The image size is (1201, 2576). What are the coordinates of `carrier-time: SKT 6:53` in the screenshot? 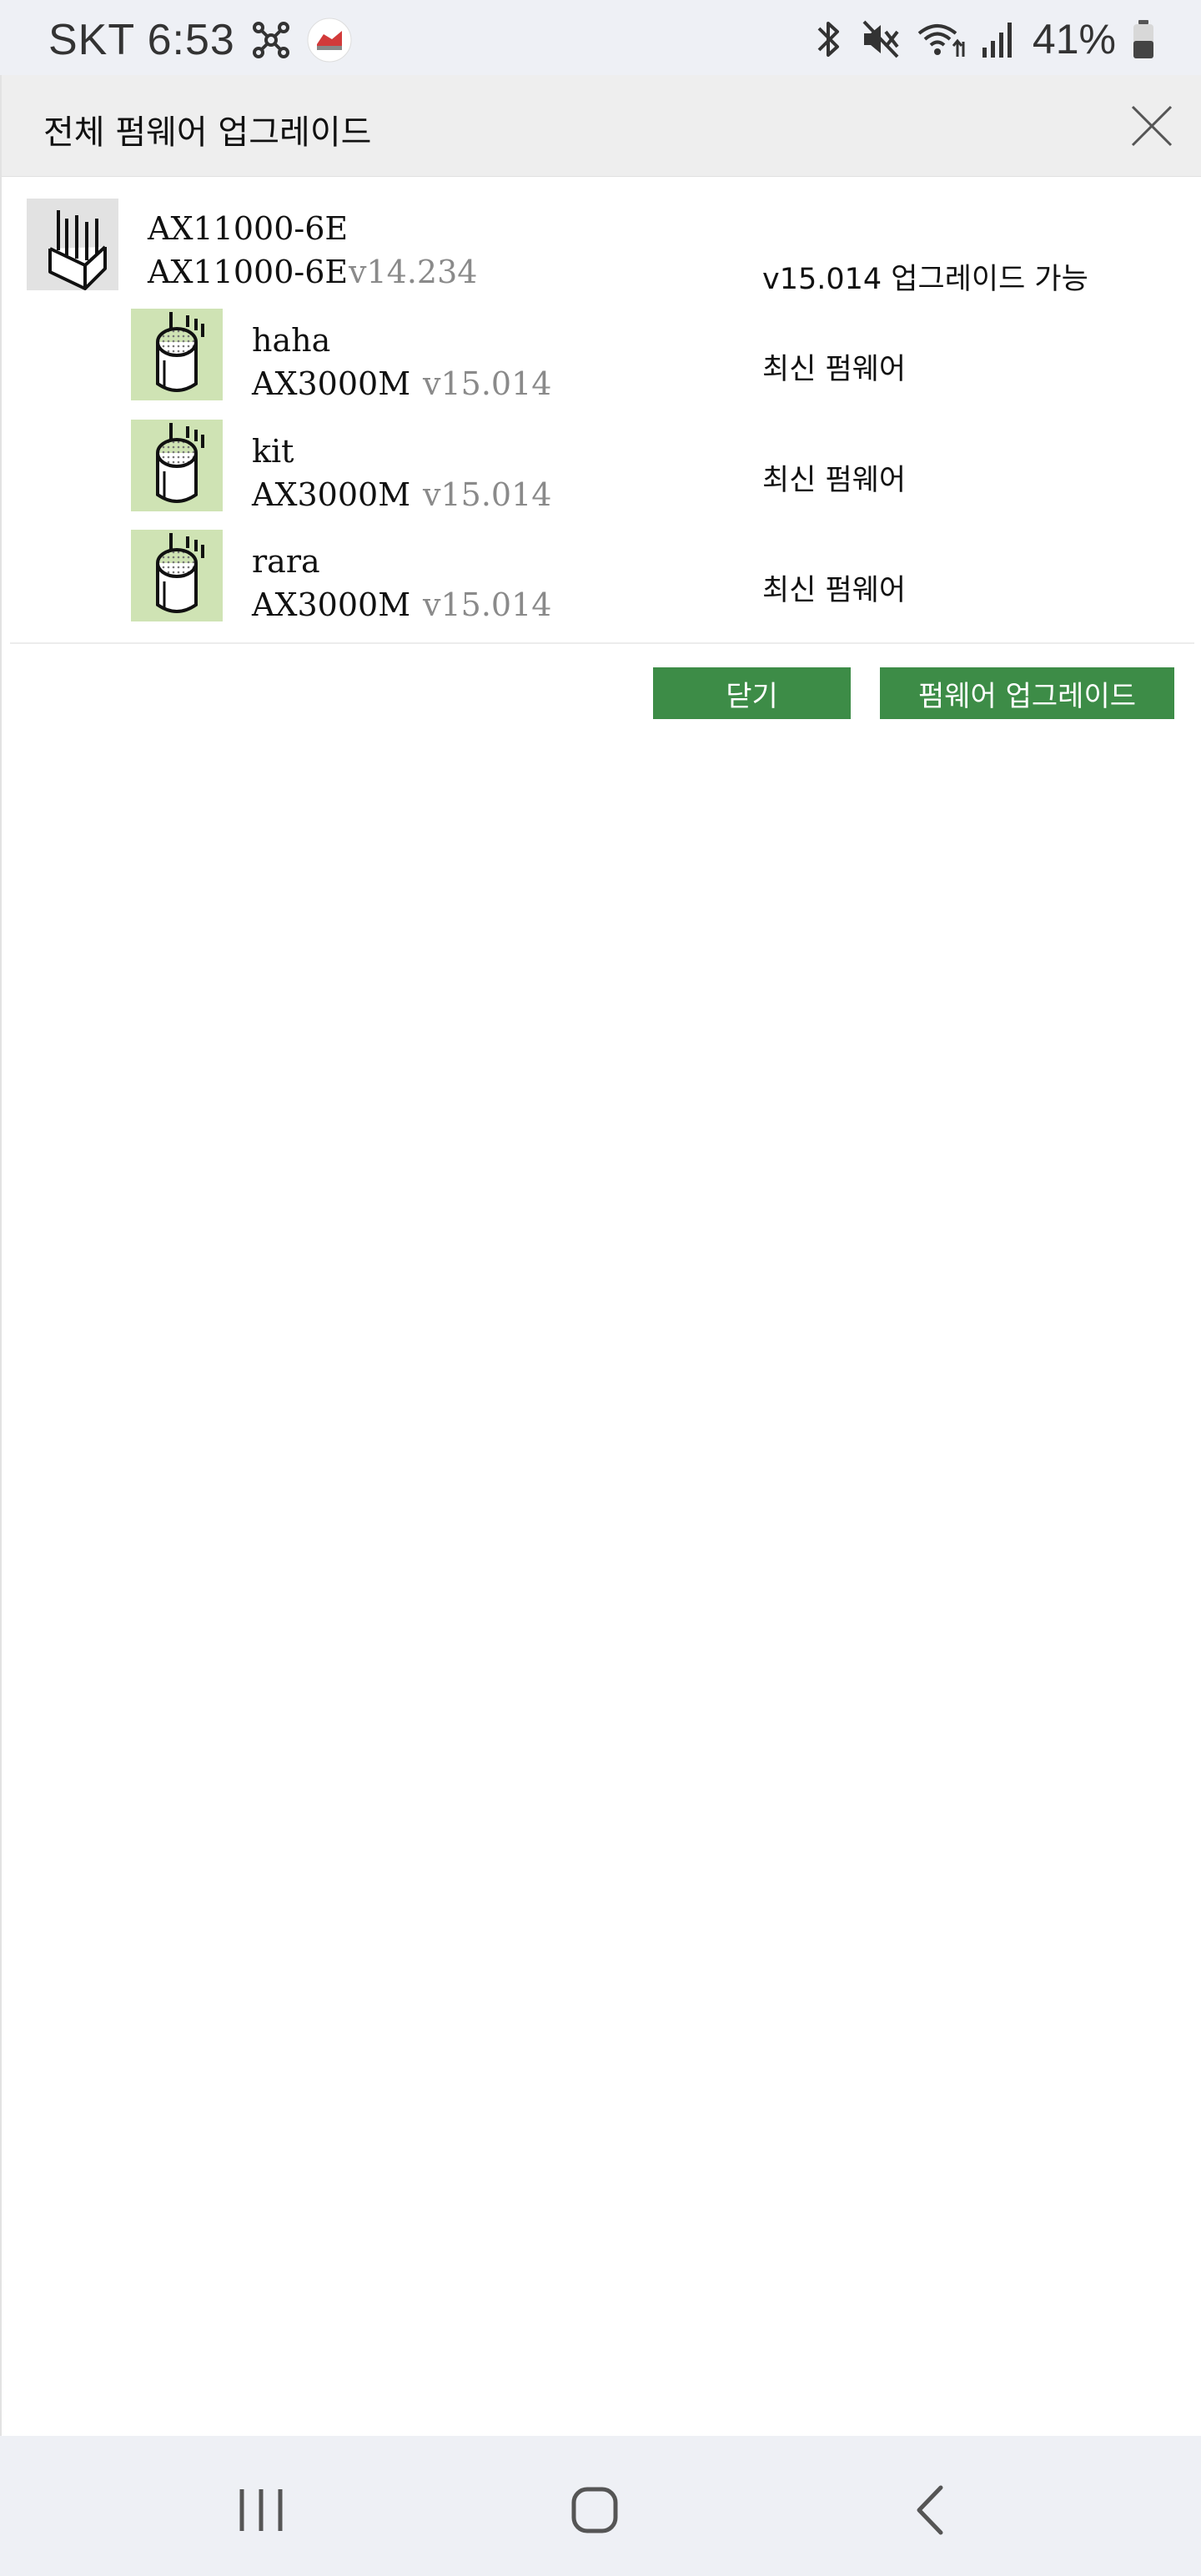 It's located at (141, 40).